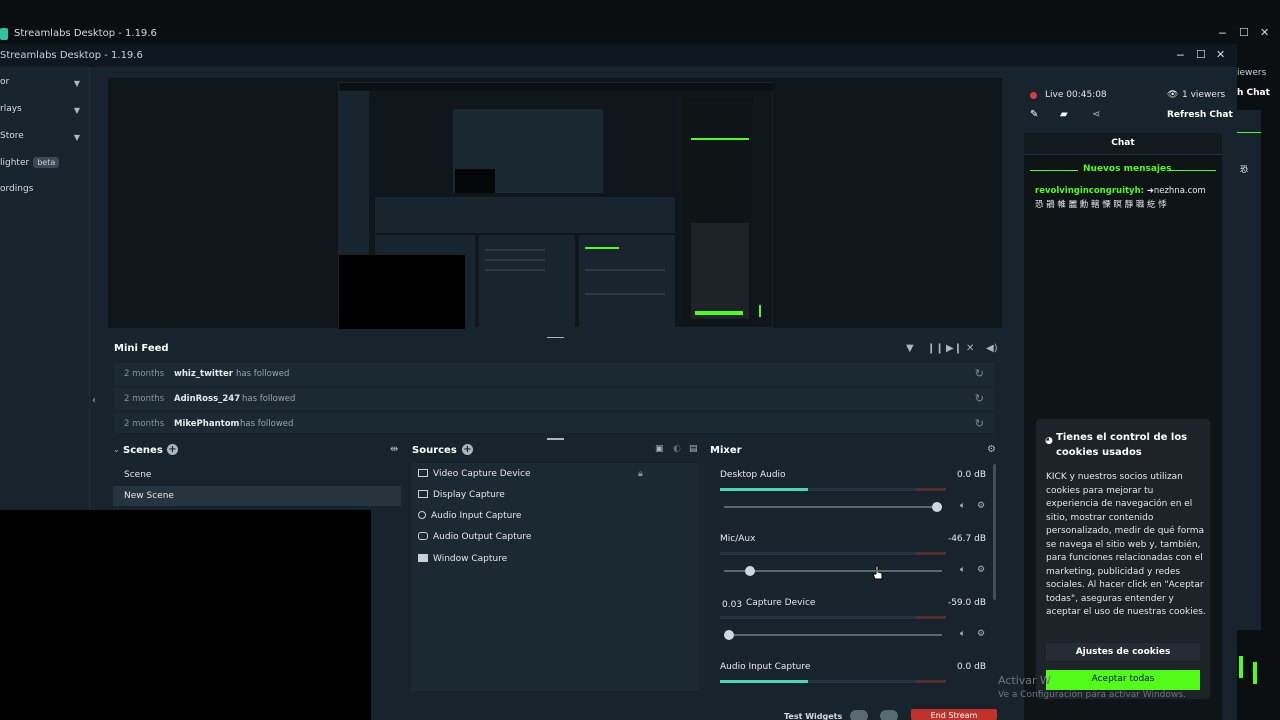 Image resolution: width=1280 pixels, height=720 pixels. I want to click on source-item: Audio Output Capture, so click(558, 542).